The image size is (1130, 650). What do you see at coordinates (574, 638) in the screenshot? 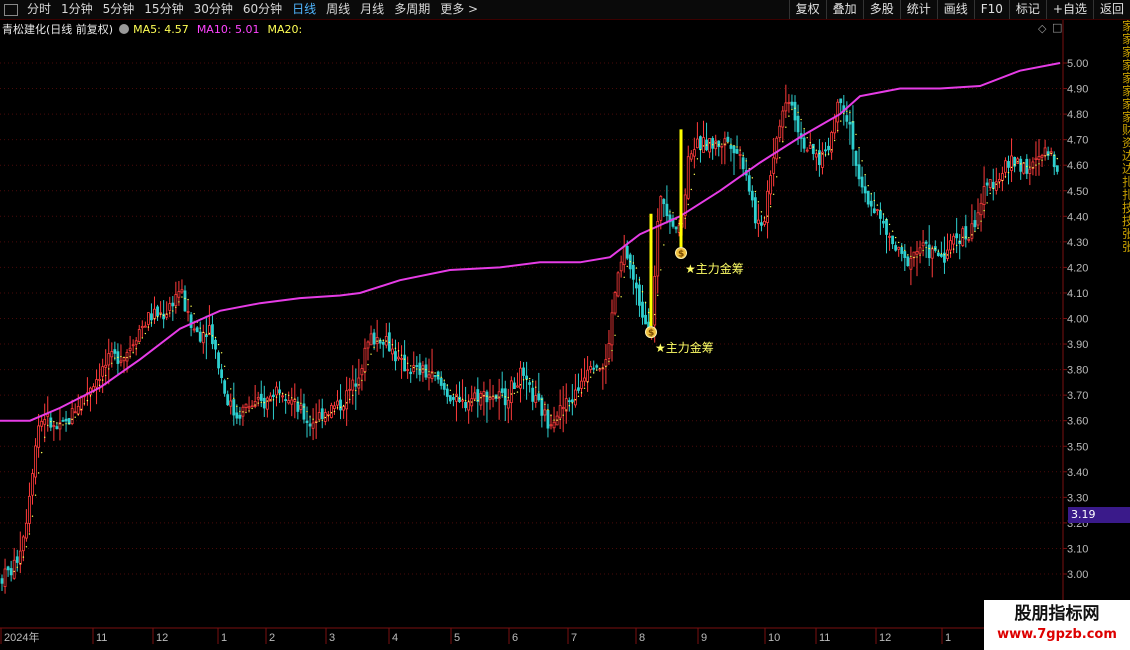
I see `x-tick-label: 7` at bounding box center [574, 638].